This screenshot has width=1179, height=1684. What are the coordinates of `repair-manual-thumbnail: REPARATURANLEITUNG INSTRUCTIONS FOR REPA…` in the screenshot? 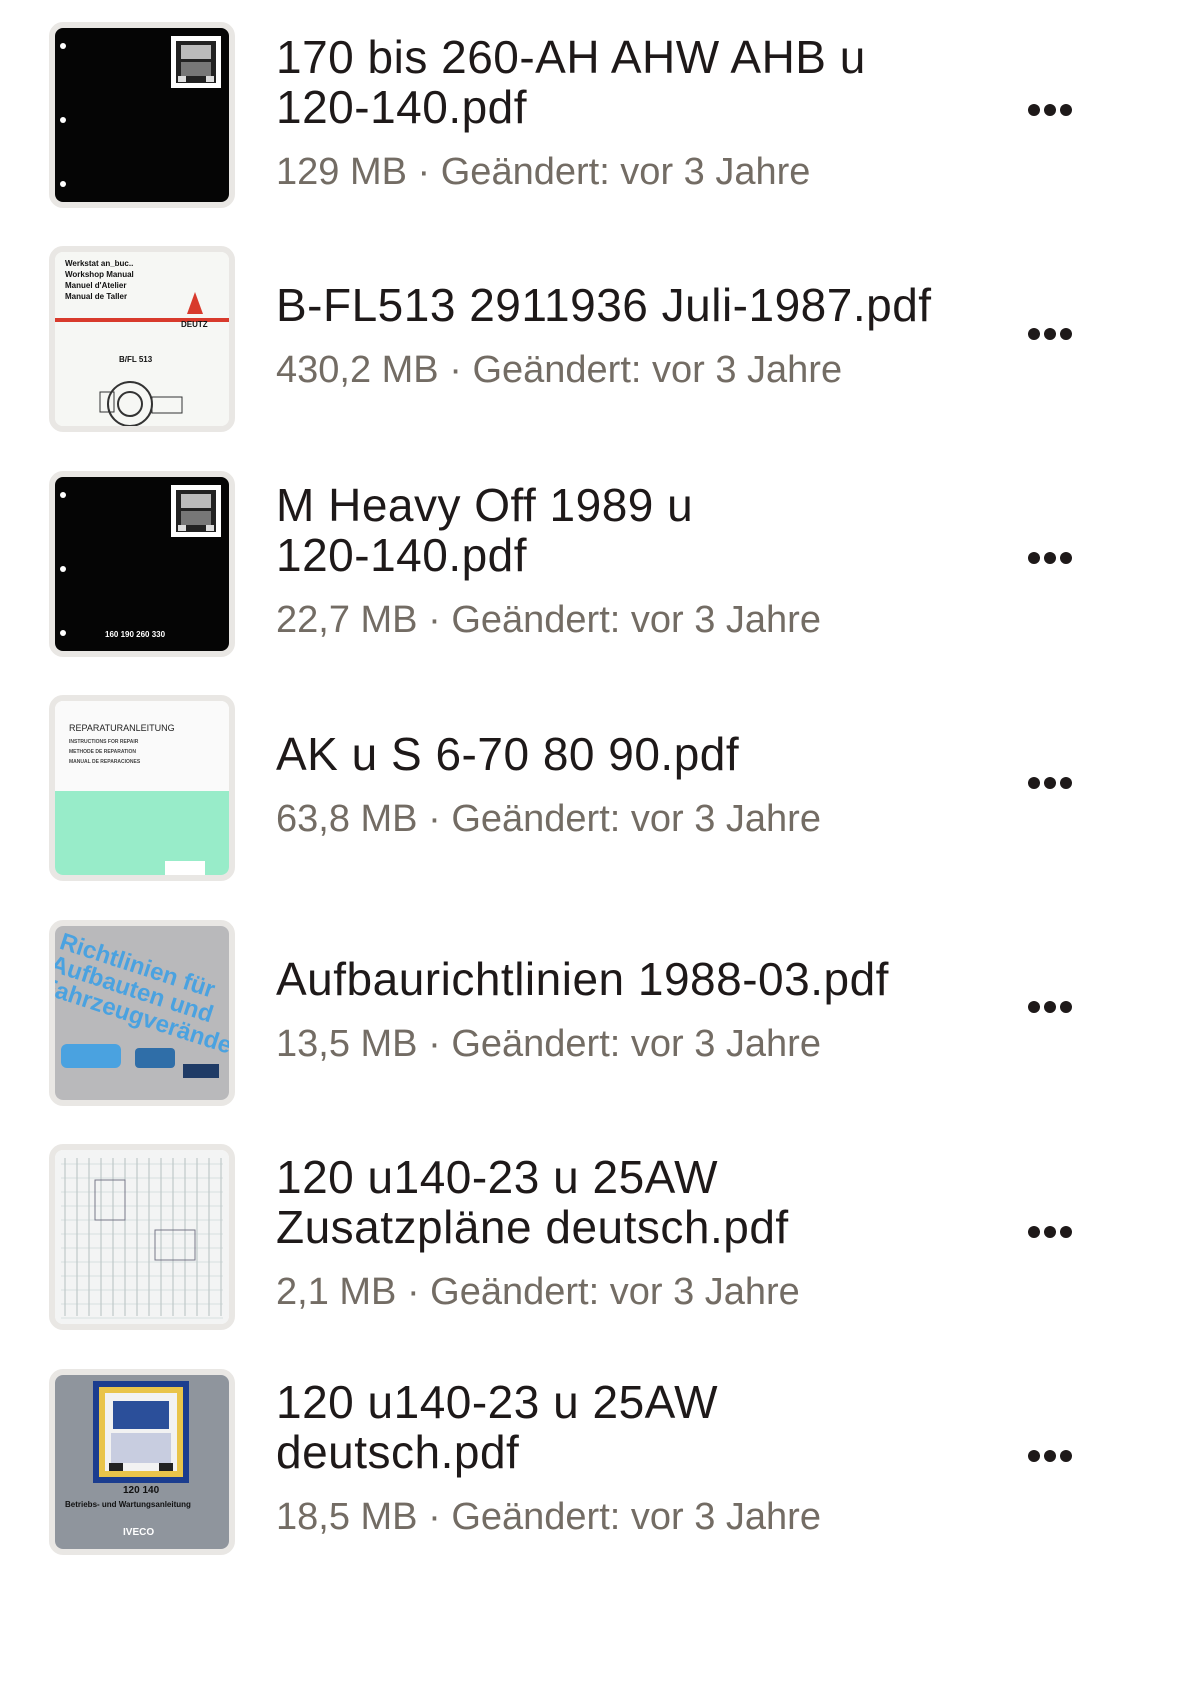 It's located at (142, 788).